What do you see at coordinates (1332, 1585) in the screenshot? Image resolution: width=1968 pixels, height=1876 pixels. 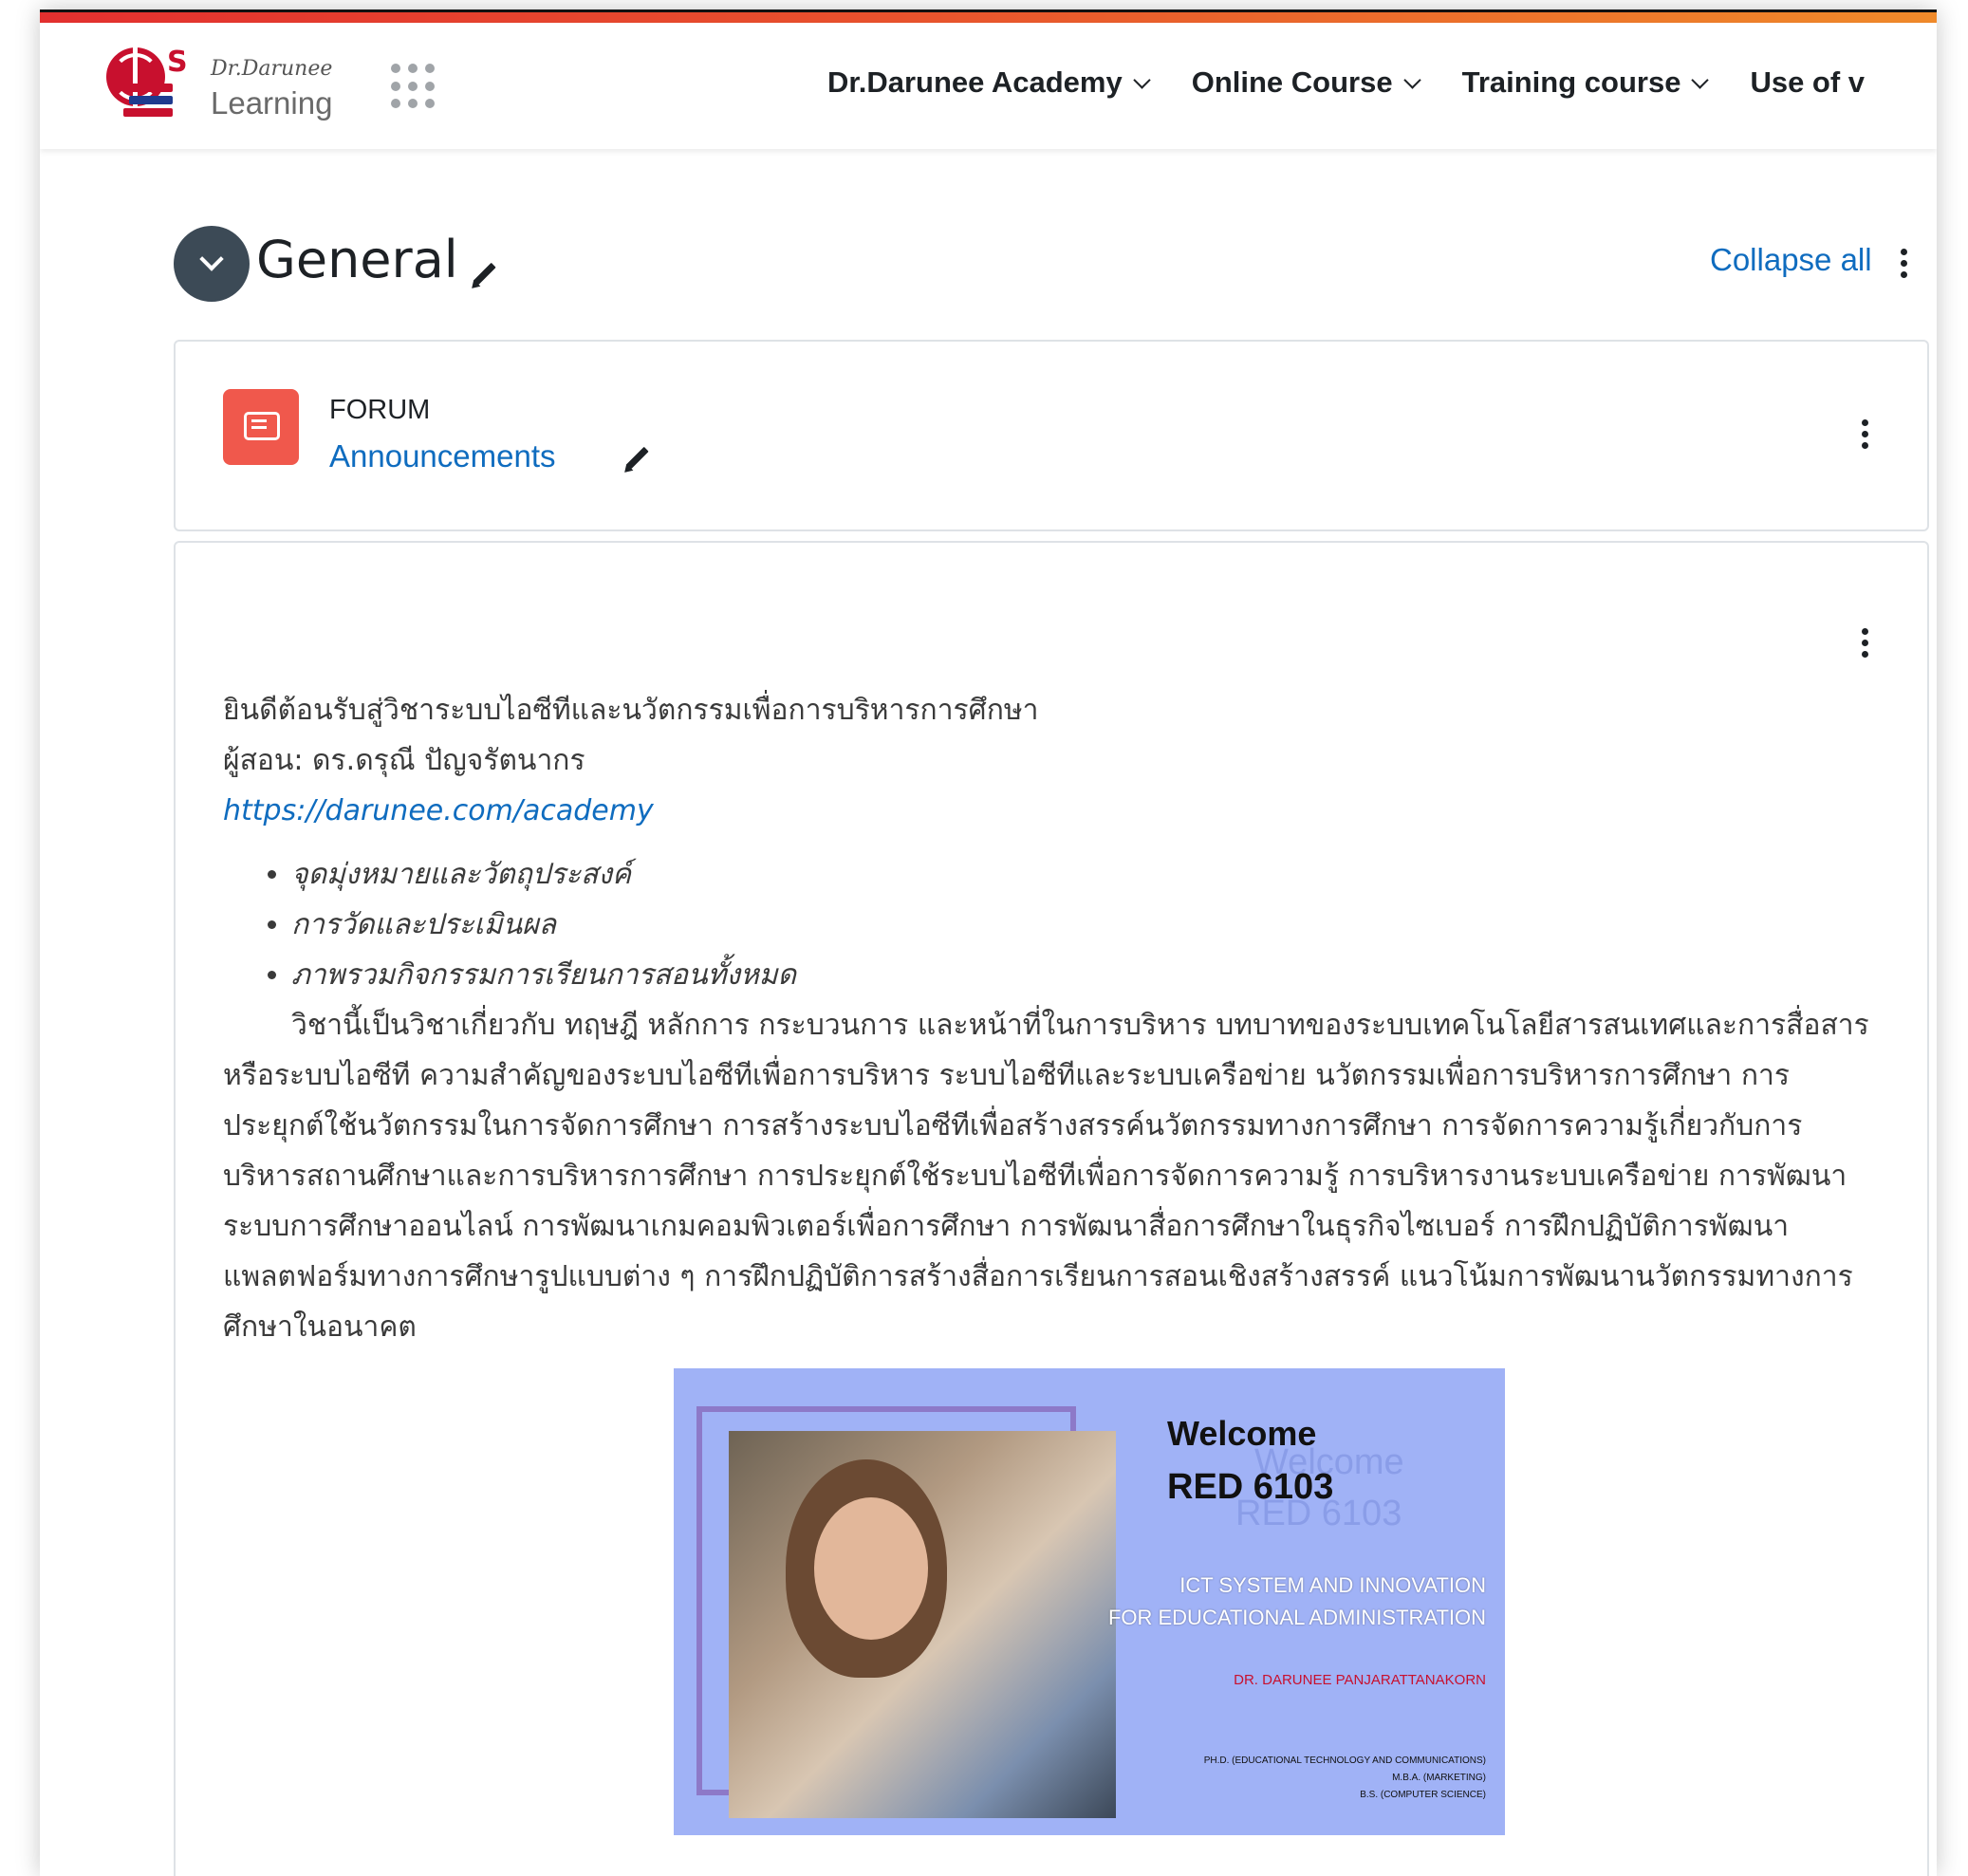 I see `banner-course-title-line1: ICT SYSTEM AND INNOVATION` at bounding box center [1332, 1585].